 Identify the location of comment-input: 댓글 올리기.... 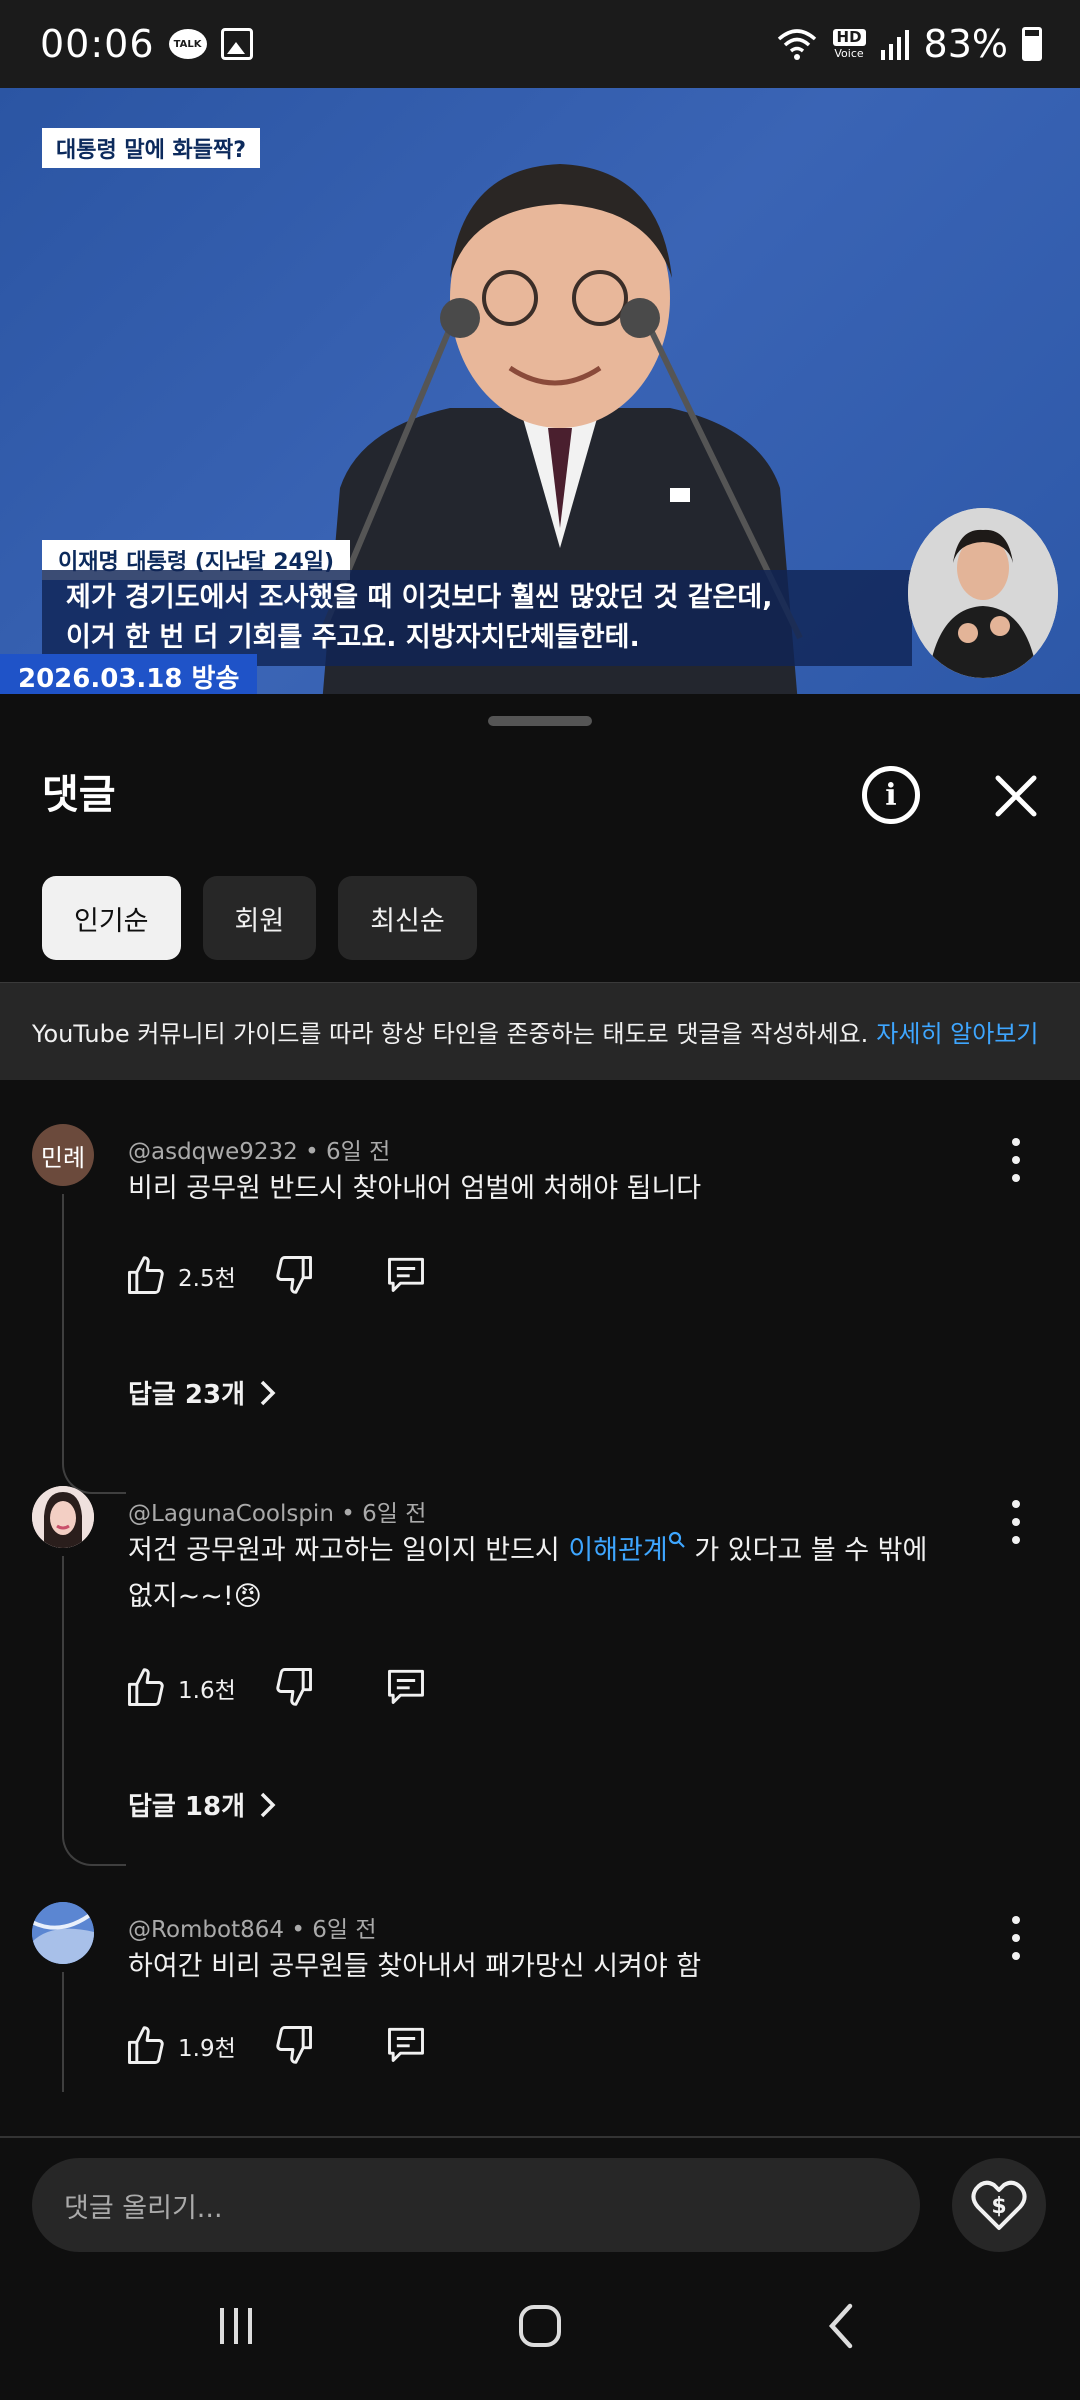
(476, 2205).